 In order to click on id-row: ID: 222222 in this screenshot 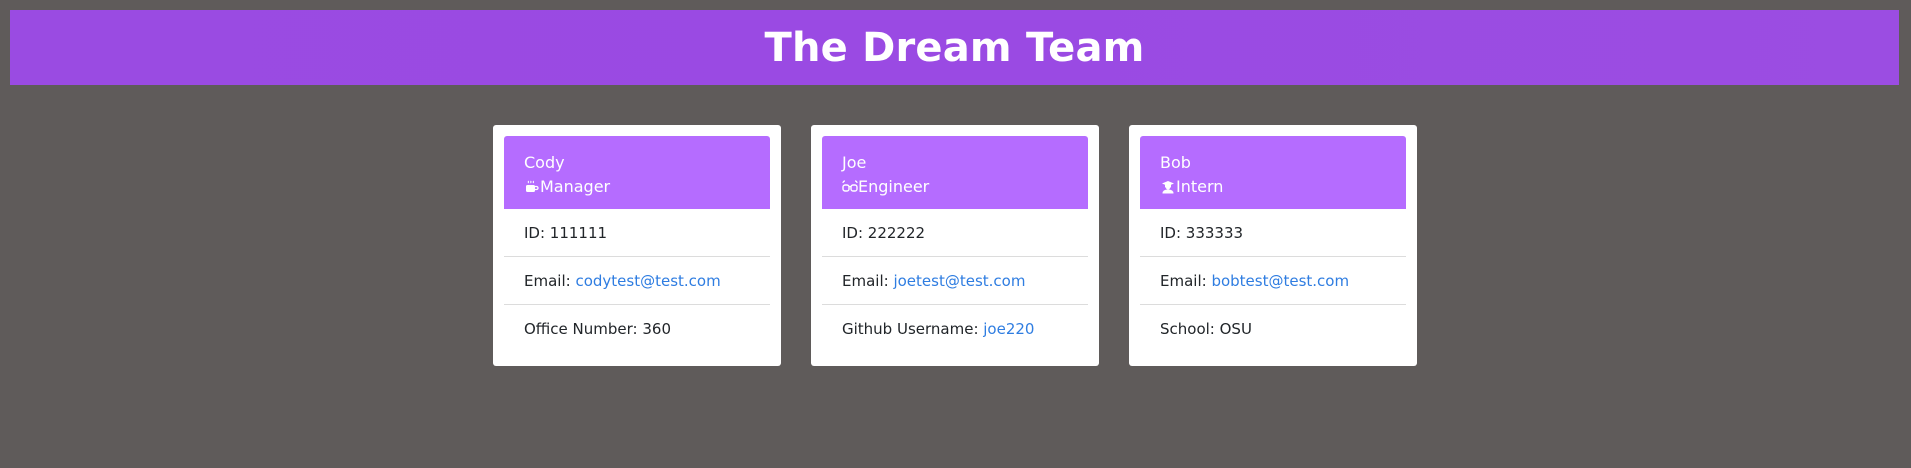, I will do `click(955, 233)`.